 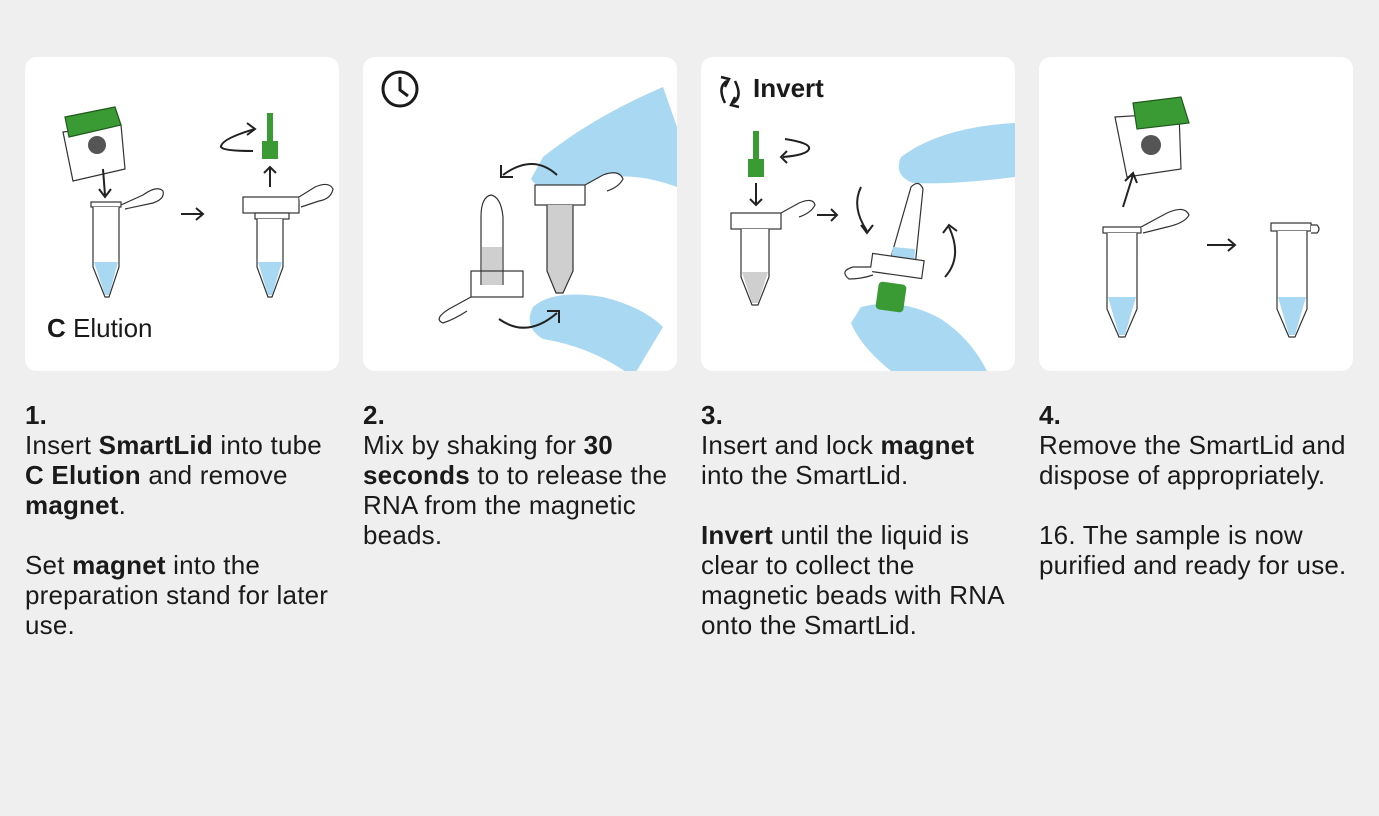 What do you see at coordinates (1295, 280) in the screenshot?
I see `closed-tube-icon` at bounding box center [1295, 280].